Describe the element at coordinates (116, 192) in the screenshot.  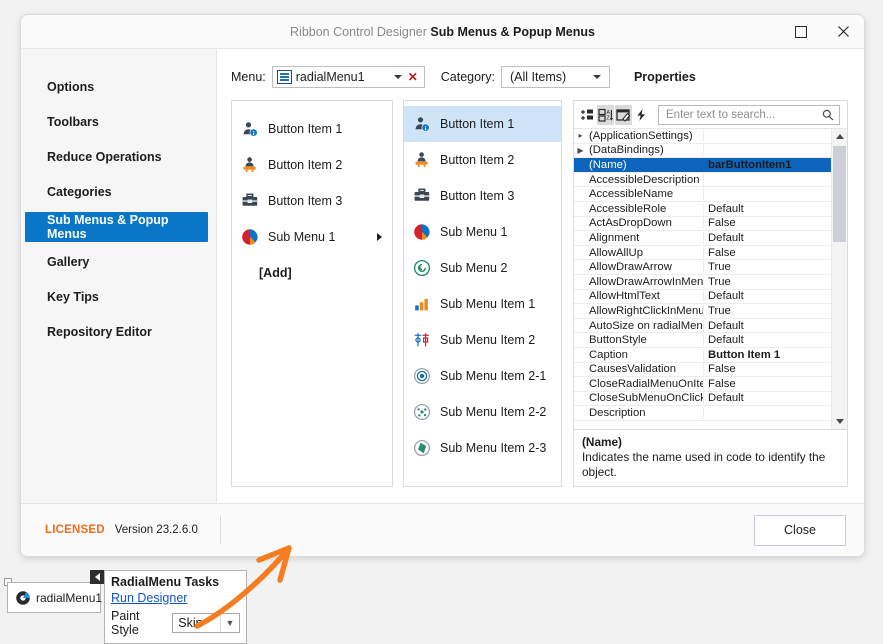
I see `sidebar-item-categories: Categories` at that location.